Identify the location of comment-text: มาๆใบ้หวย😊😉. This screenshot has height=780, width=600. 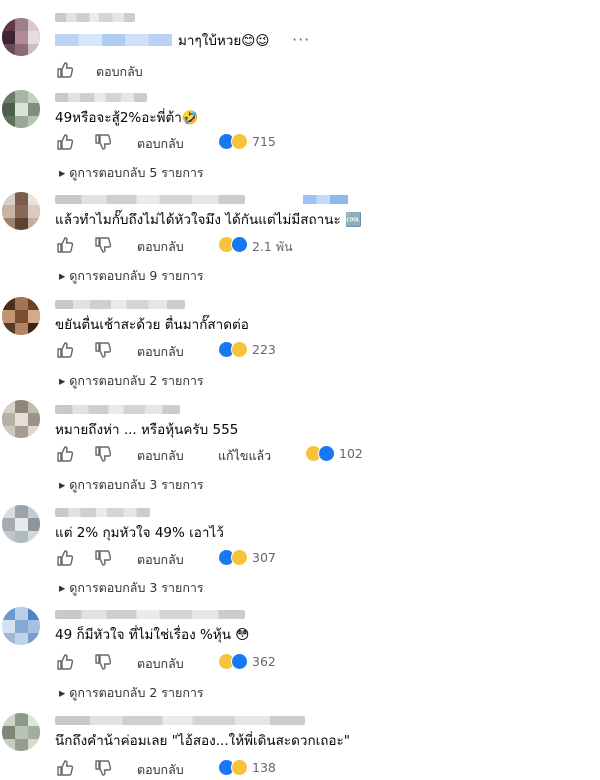
(162, 41).